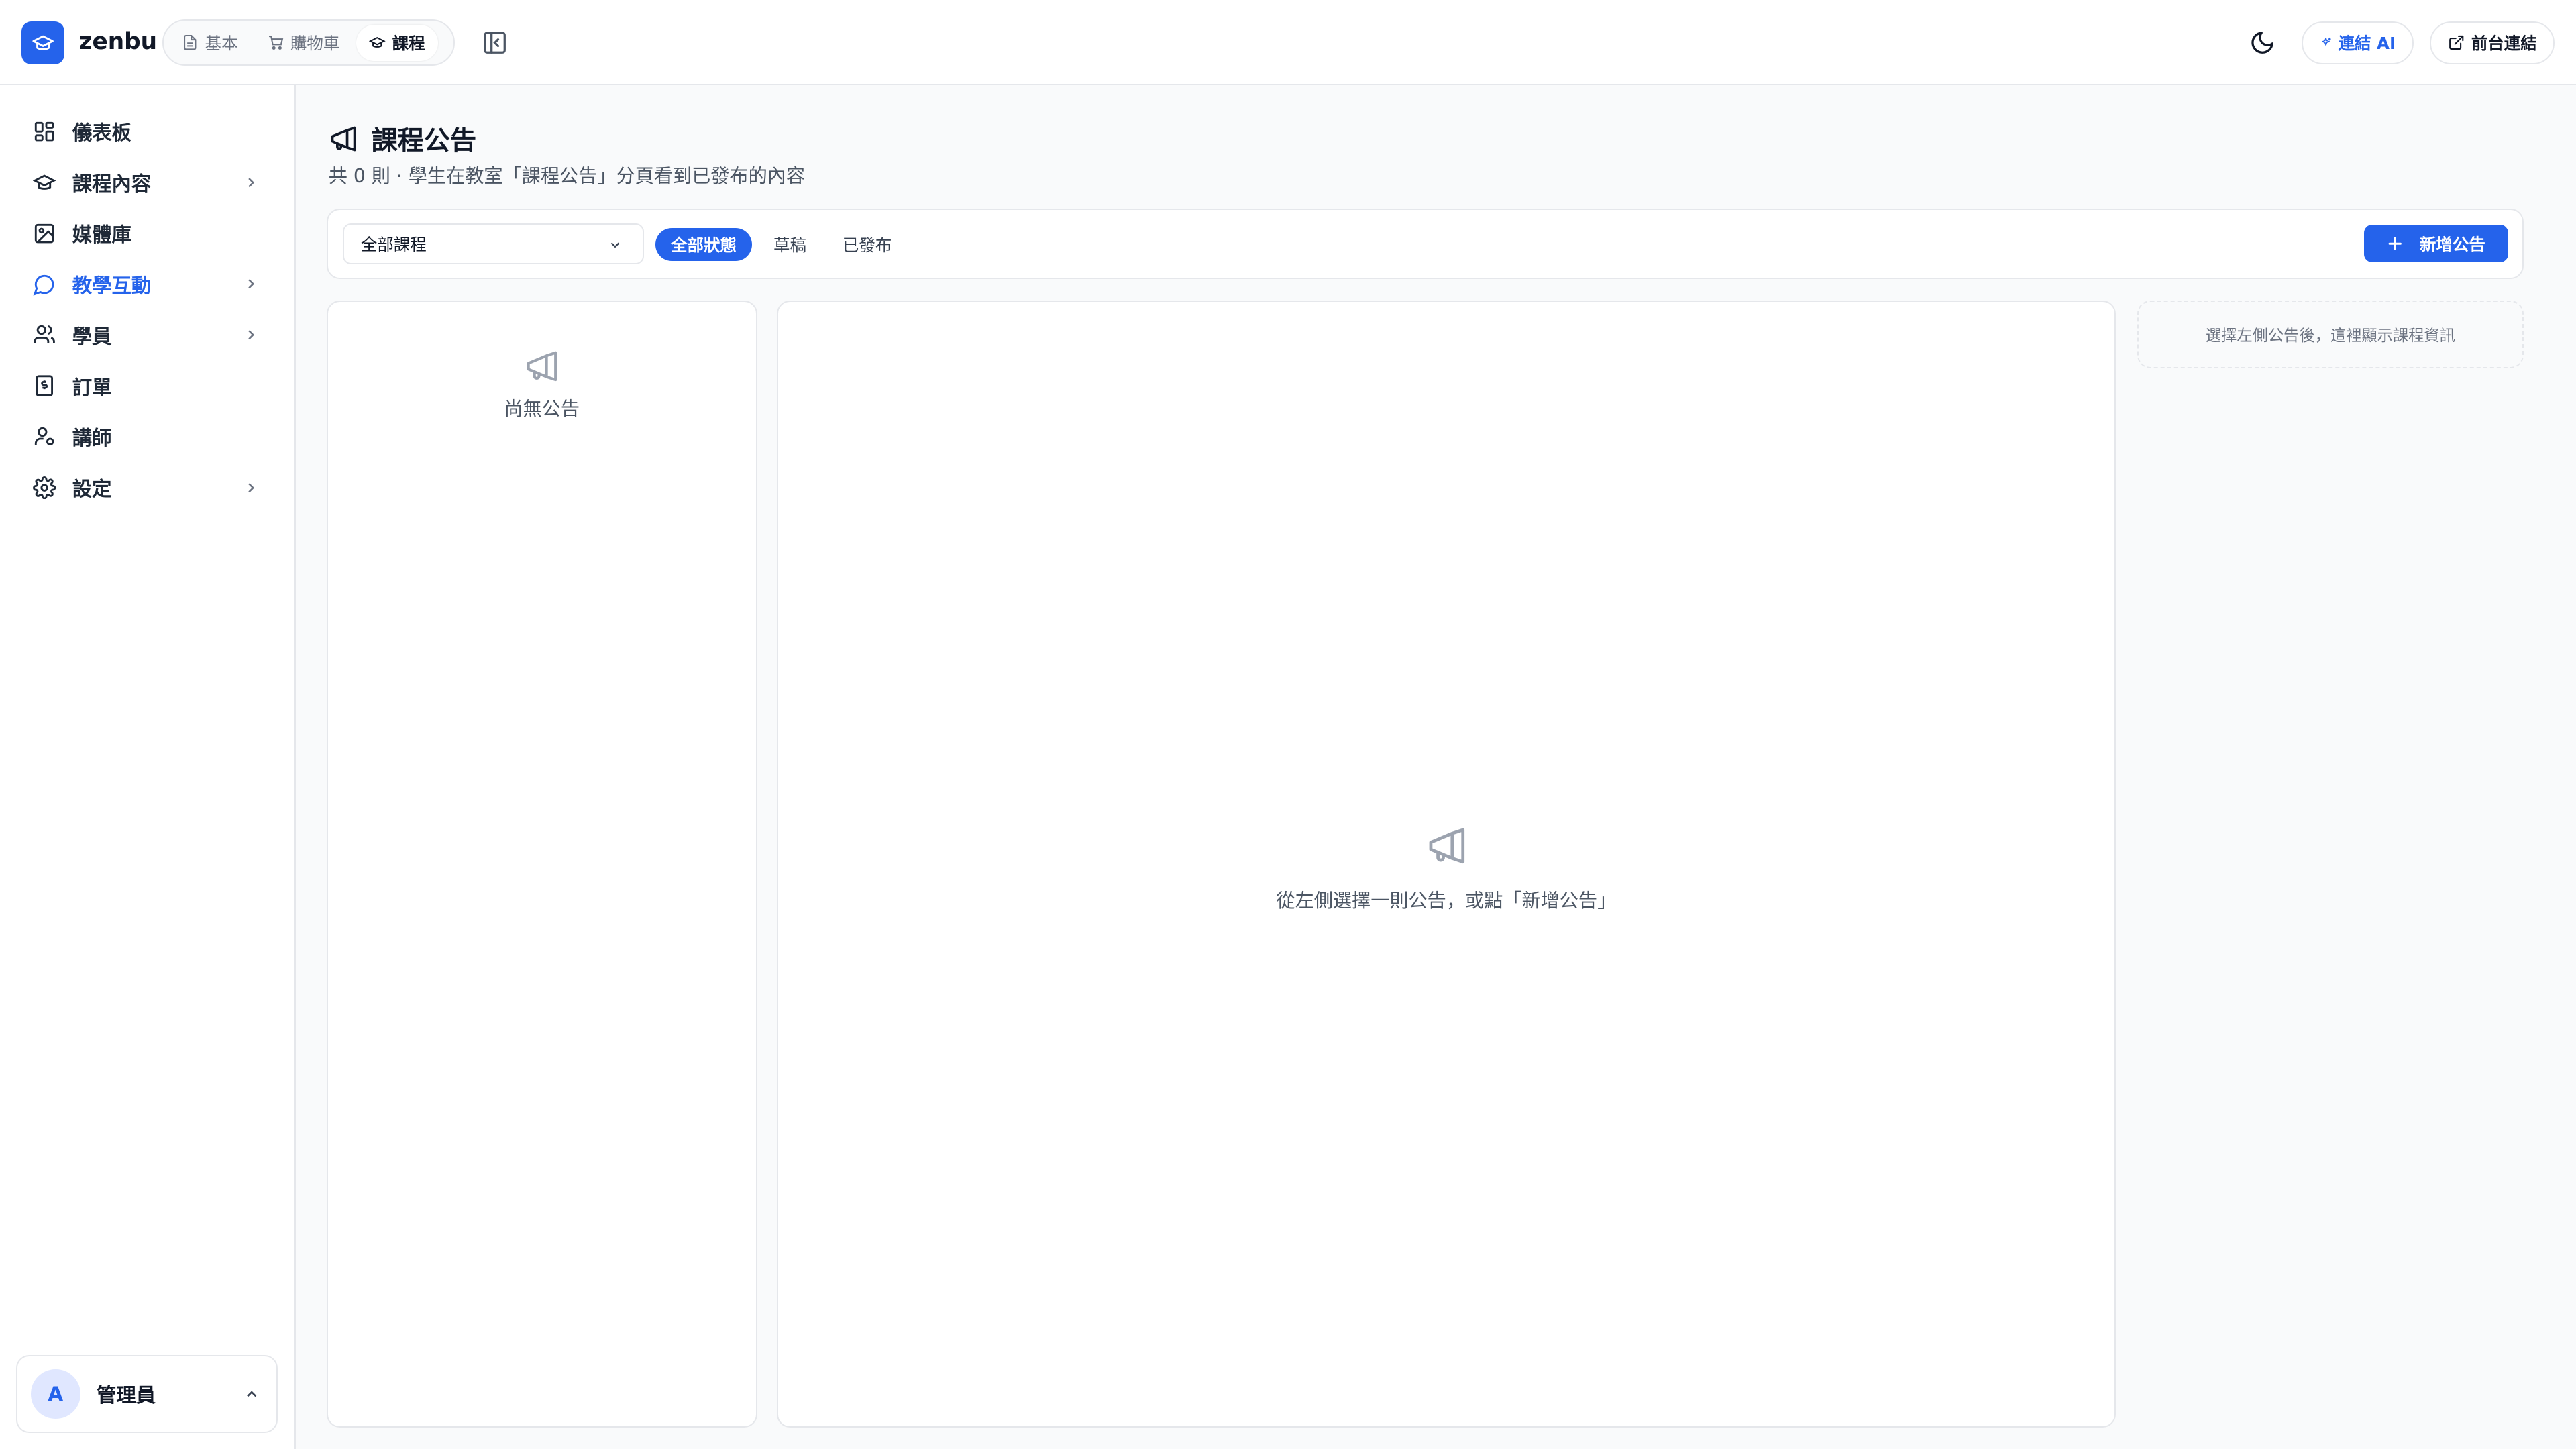 This screenshot has width=2576, height=1449. I want to click on avatar: A, so click(55, 1394).